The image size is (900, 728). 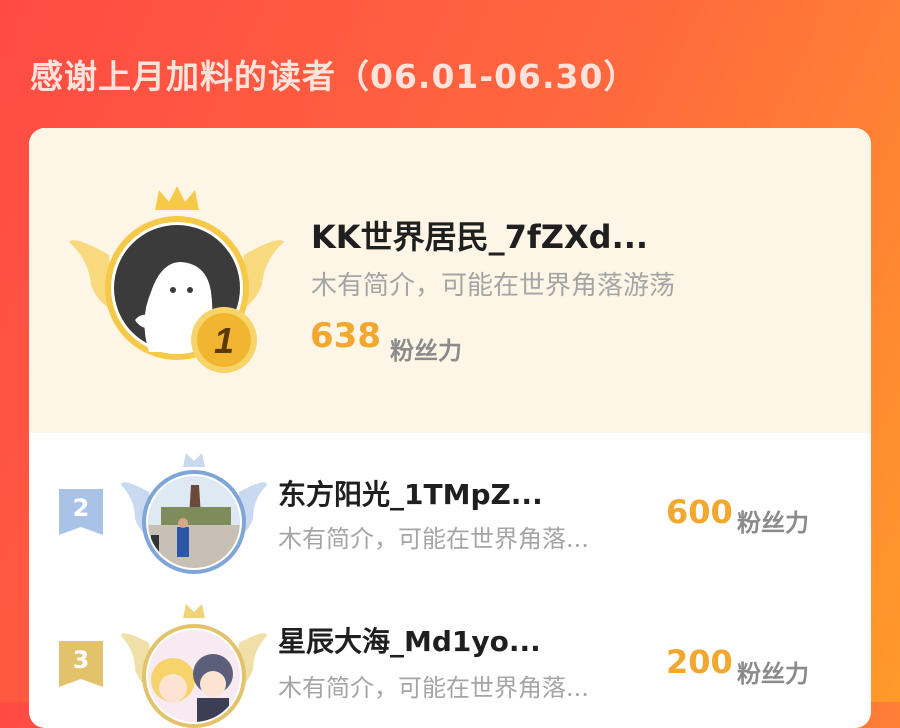 What do you see at coordinates (176, 280) in the screenshot?
I see `first-place-avatar: 1` at bounding box center [176, 280].